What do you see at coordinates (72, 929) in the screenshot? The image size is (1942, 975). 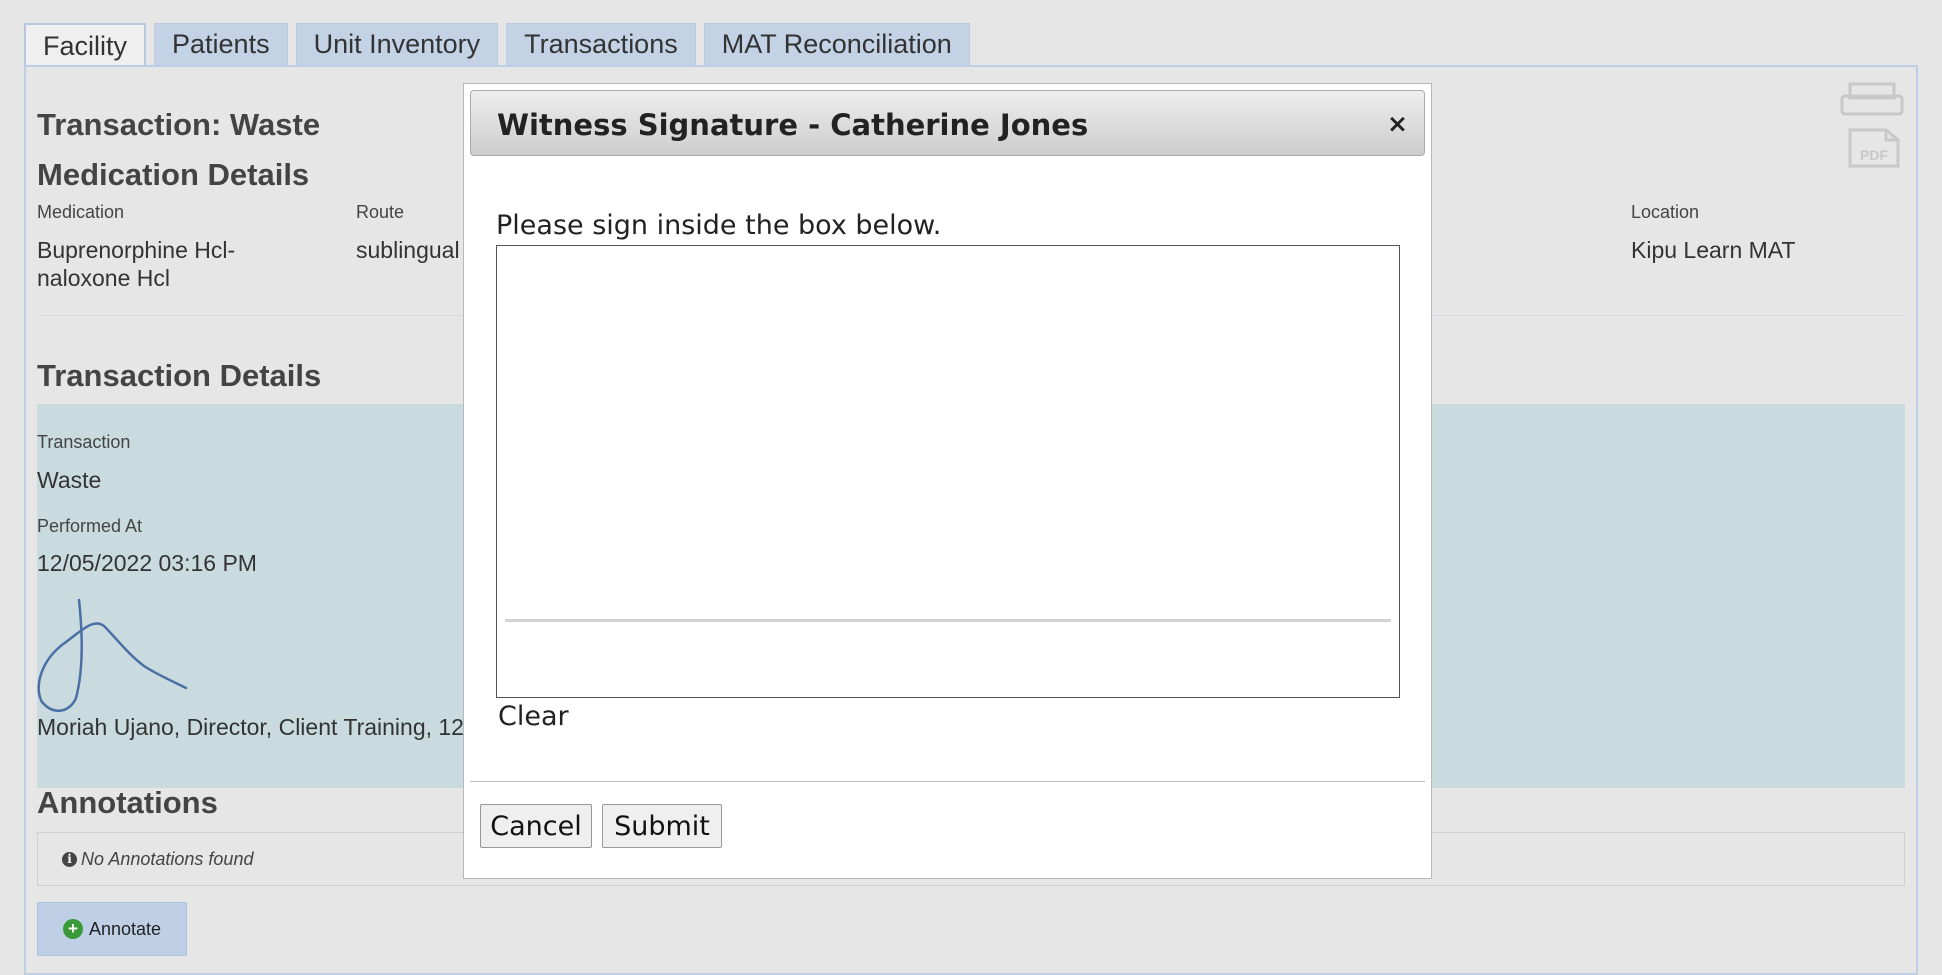 I see `plus-circle-icon: +` at bounding box center [72, 929].